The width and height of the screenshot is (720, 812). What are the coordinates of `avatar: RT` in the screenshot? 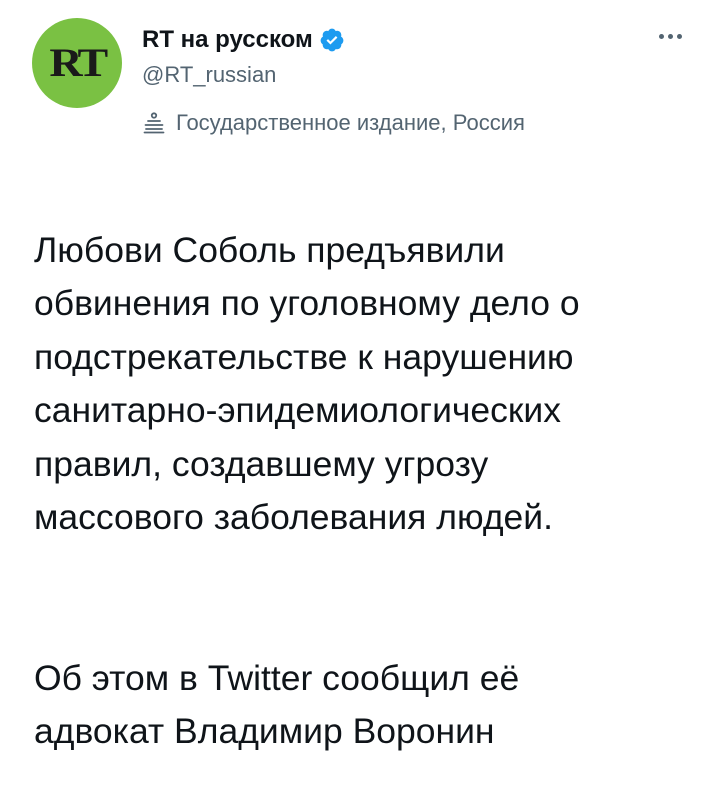 It's located at (77, 63).